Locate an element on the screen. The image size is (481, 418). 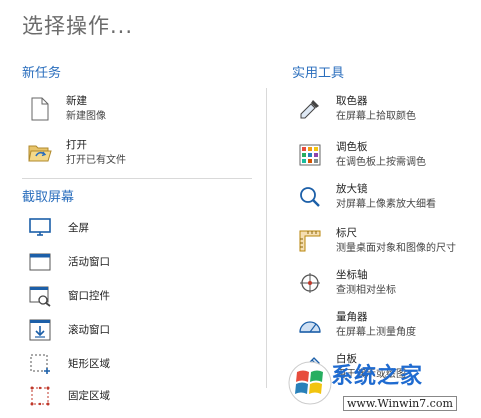
rectangle-region-icon is located at coordinates (40, 364).